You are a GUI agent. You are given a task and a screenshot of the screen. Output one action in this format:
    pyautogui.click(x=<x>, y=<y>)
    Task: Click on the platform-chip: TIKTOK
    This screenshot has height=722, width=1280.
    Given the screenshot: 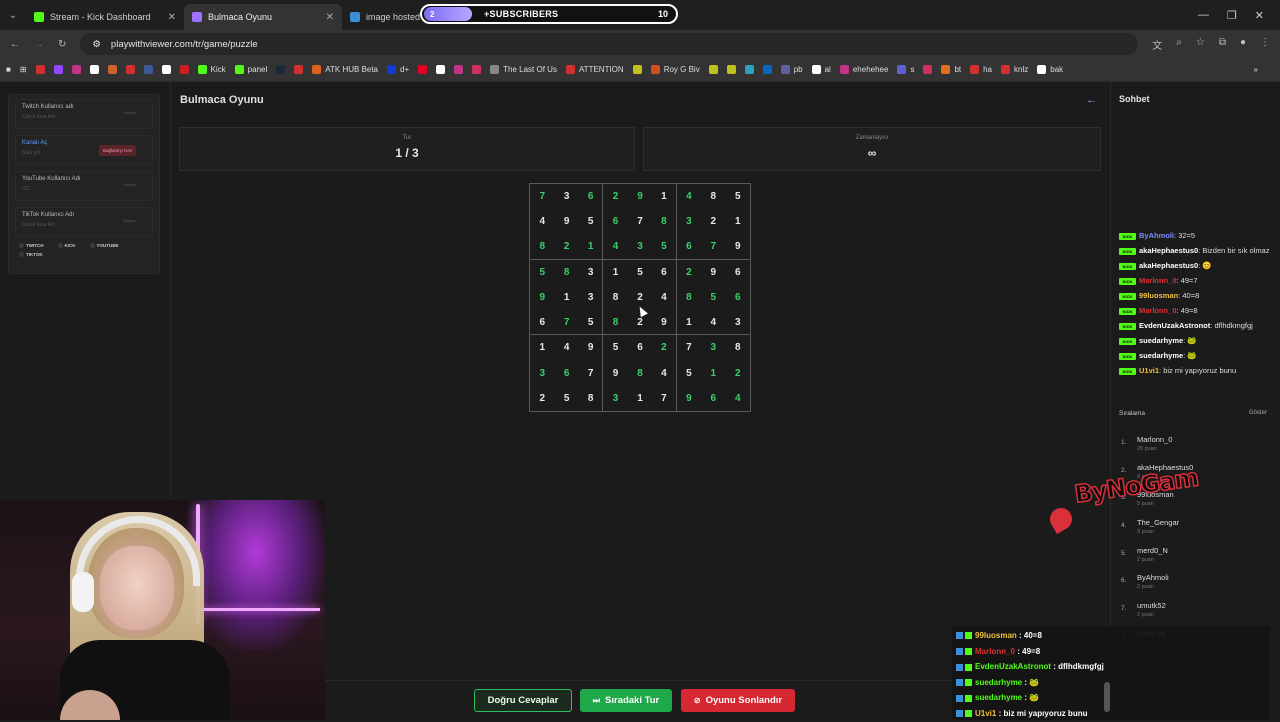 What is the action you would take?
    pyautogui.click(x=31, y=254)
    